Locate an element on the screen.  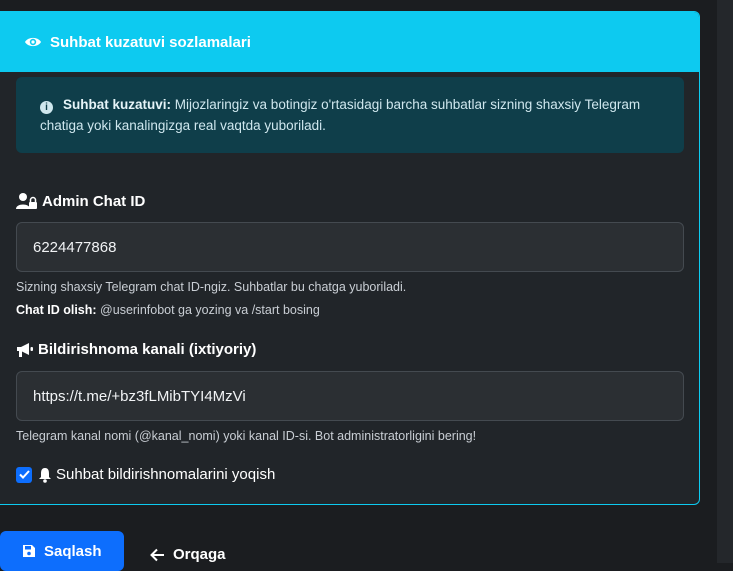
notification-channel-input: https://t.me/+bz3fLMibTYI4MzVi is located at coordinates (350, 396).